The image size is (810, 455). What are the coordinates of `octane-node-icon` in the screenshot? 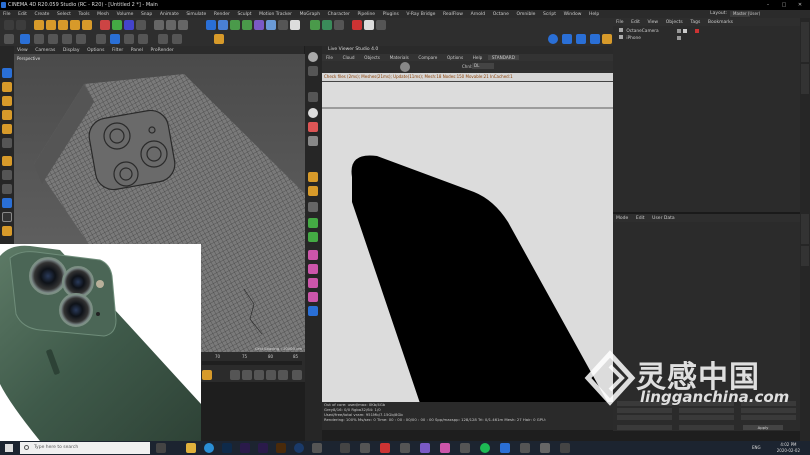 It's located at (313, 57).